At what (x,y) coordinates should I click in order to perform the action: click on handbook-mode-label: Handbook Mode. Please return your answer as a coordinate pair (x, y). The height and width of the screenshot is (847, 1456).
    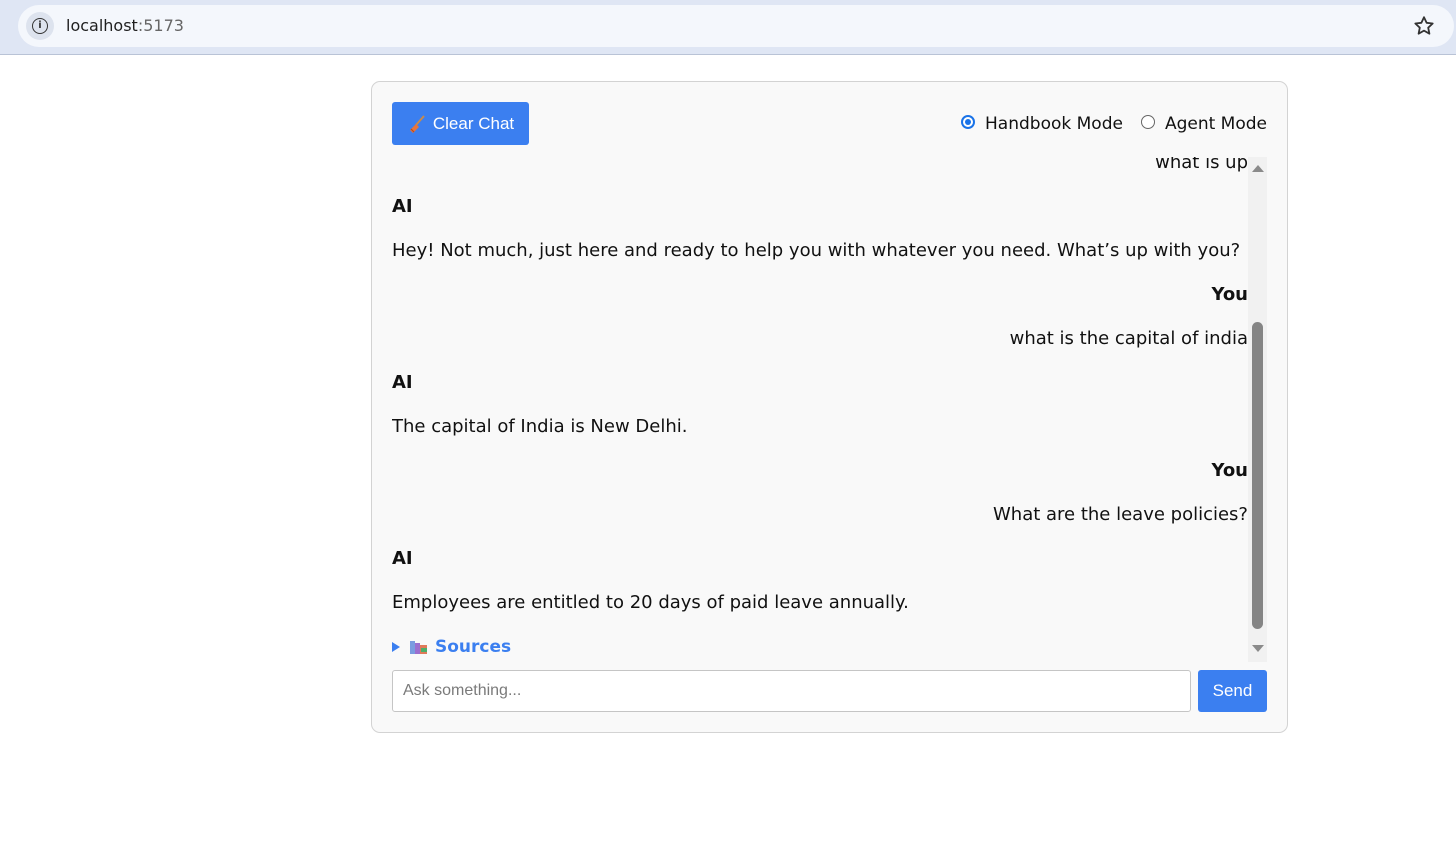
    Looking at the image, I should click on (1054, 124).